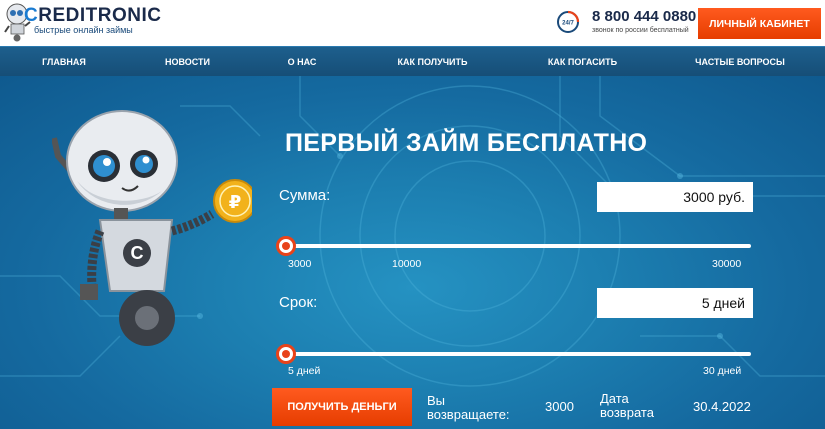  I want to click on term-tick-min: 5 дней, so click(304, 371).